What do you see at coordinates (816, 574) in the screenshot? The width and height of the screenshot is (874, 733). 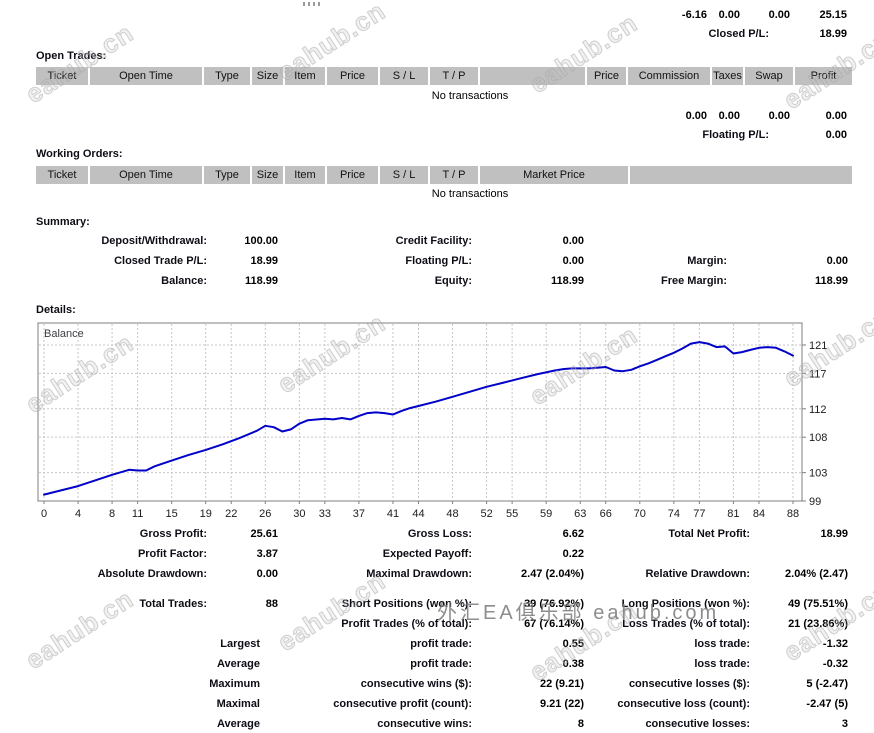 I see `row-value: 2.04% (2.47)` at bounding box center [816, 574].